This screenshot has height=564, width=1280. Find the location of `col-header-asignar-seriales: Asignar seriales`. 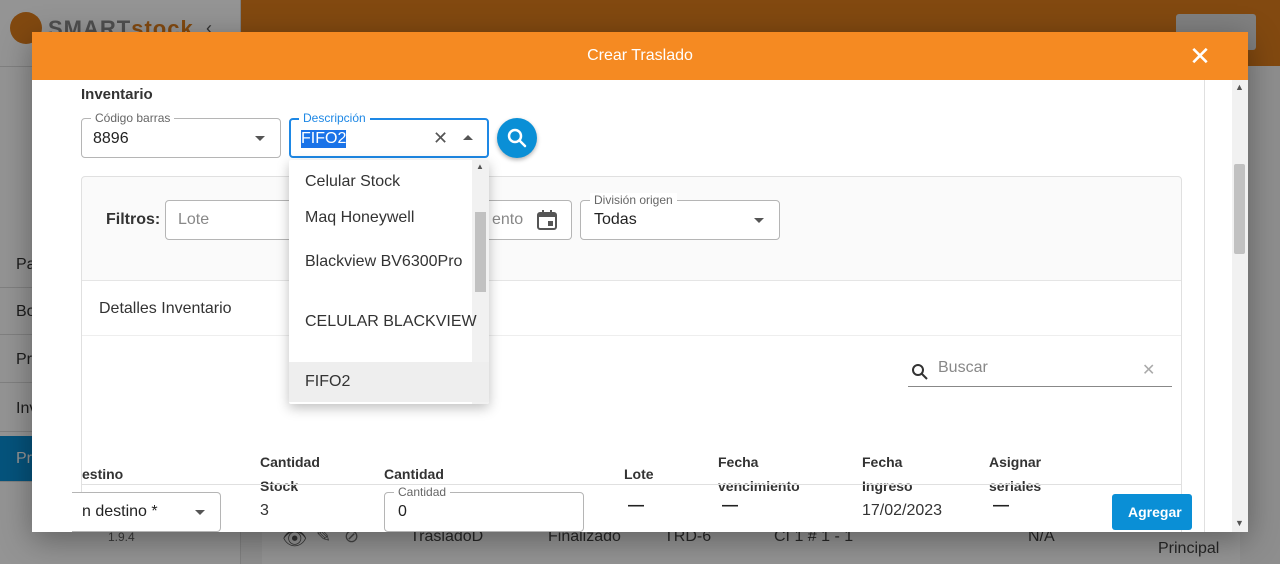

col-header-asignar-seriales: Asignar seriales is located at coordinates (1015, 474).